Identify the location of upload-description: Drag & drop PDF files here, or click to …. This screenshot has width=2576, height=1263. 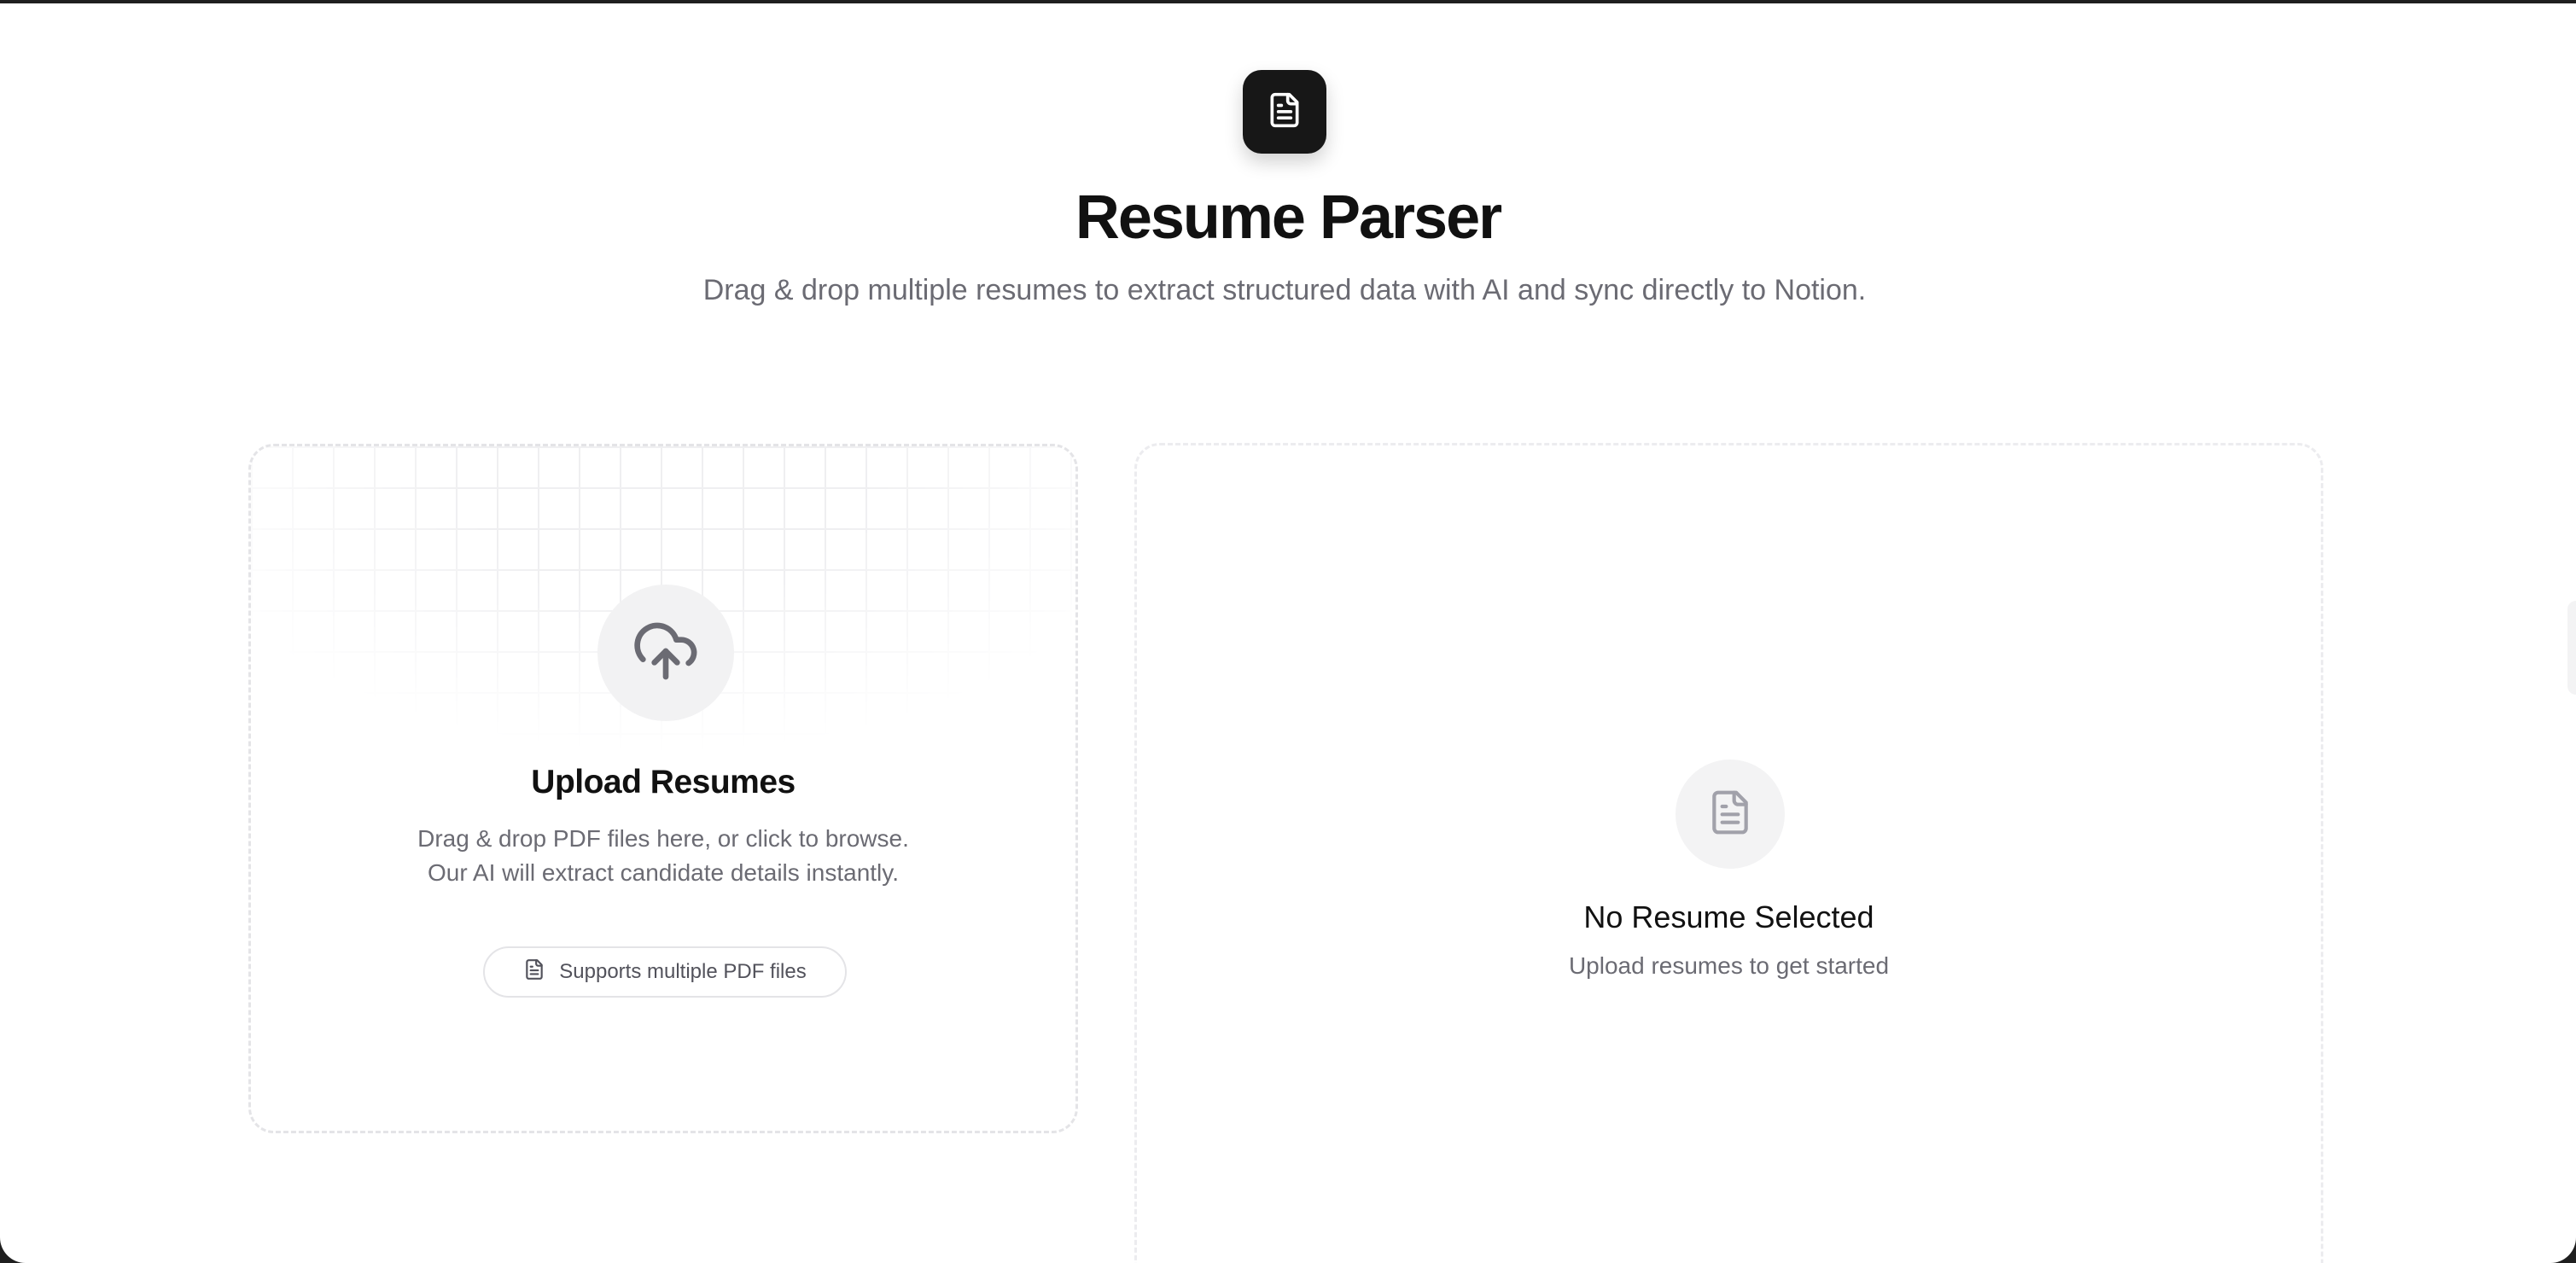
(663, 856).